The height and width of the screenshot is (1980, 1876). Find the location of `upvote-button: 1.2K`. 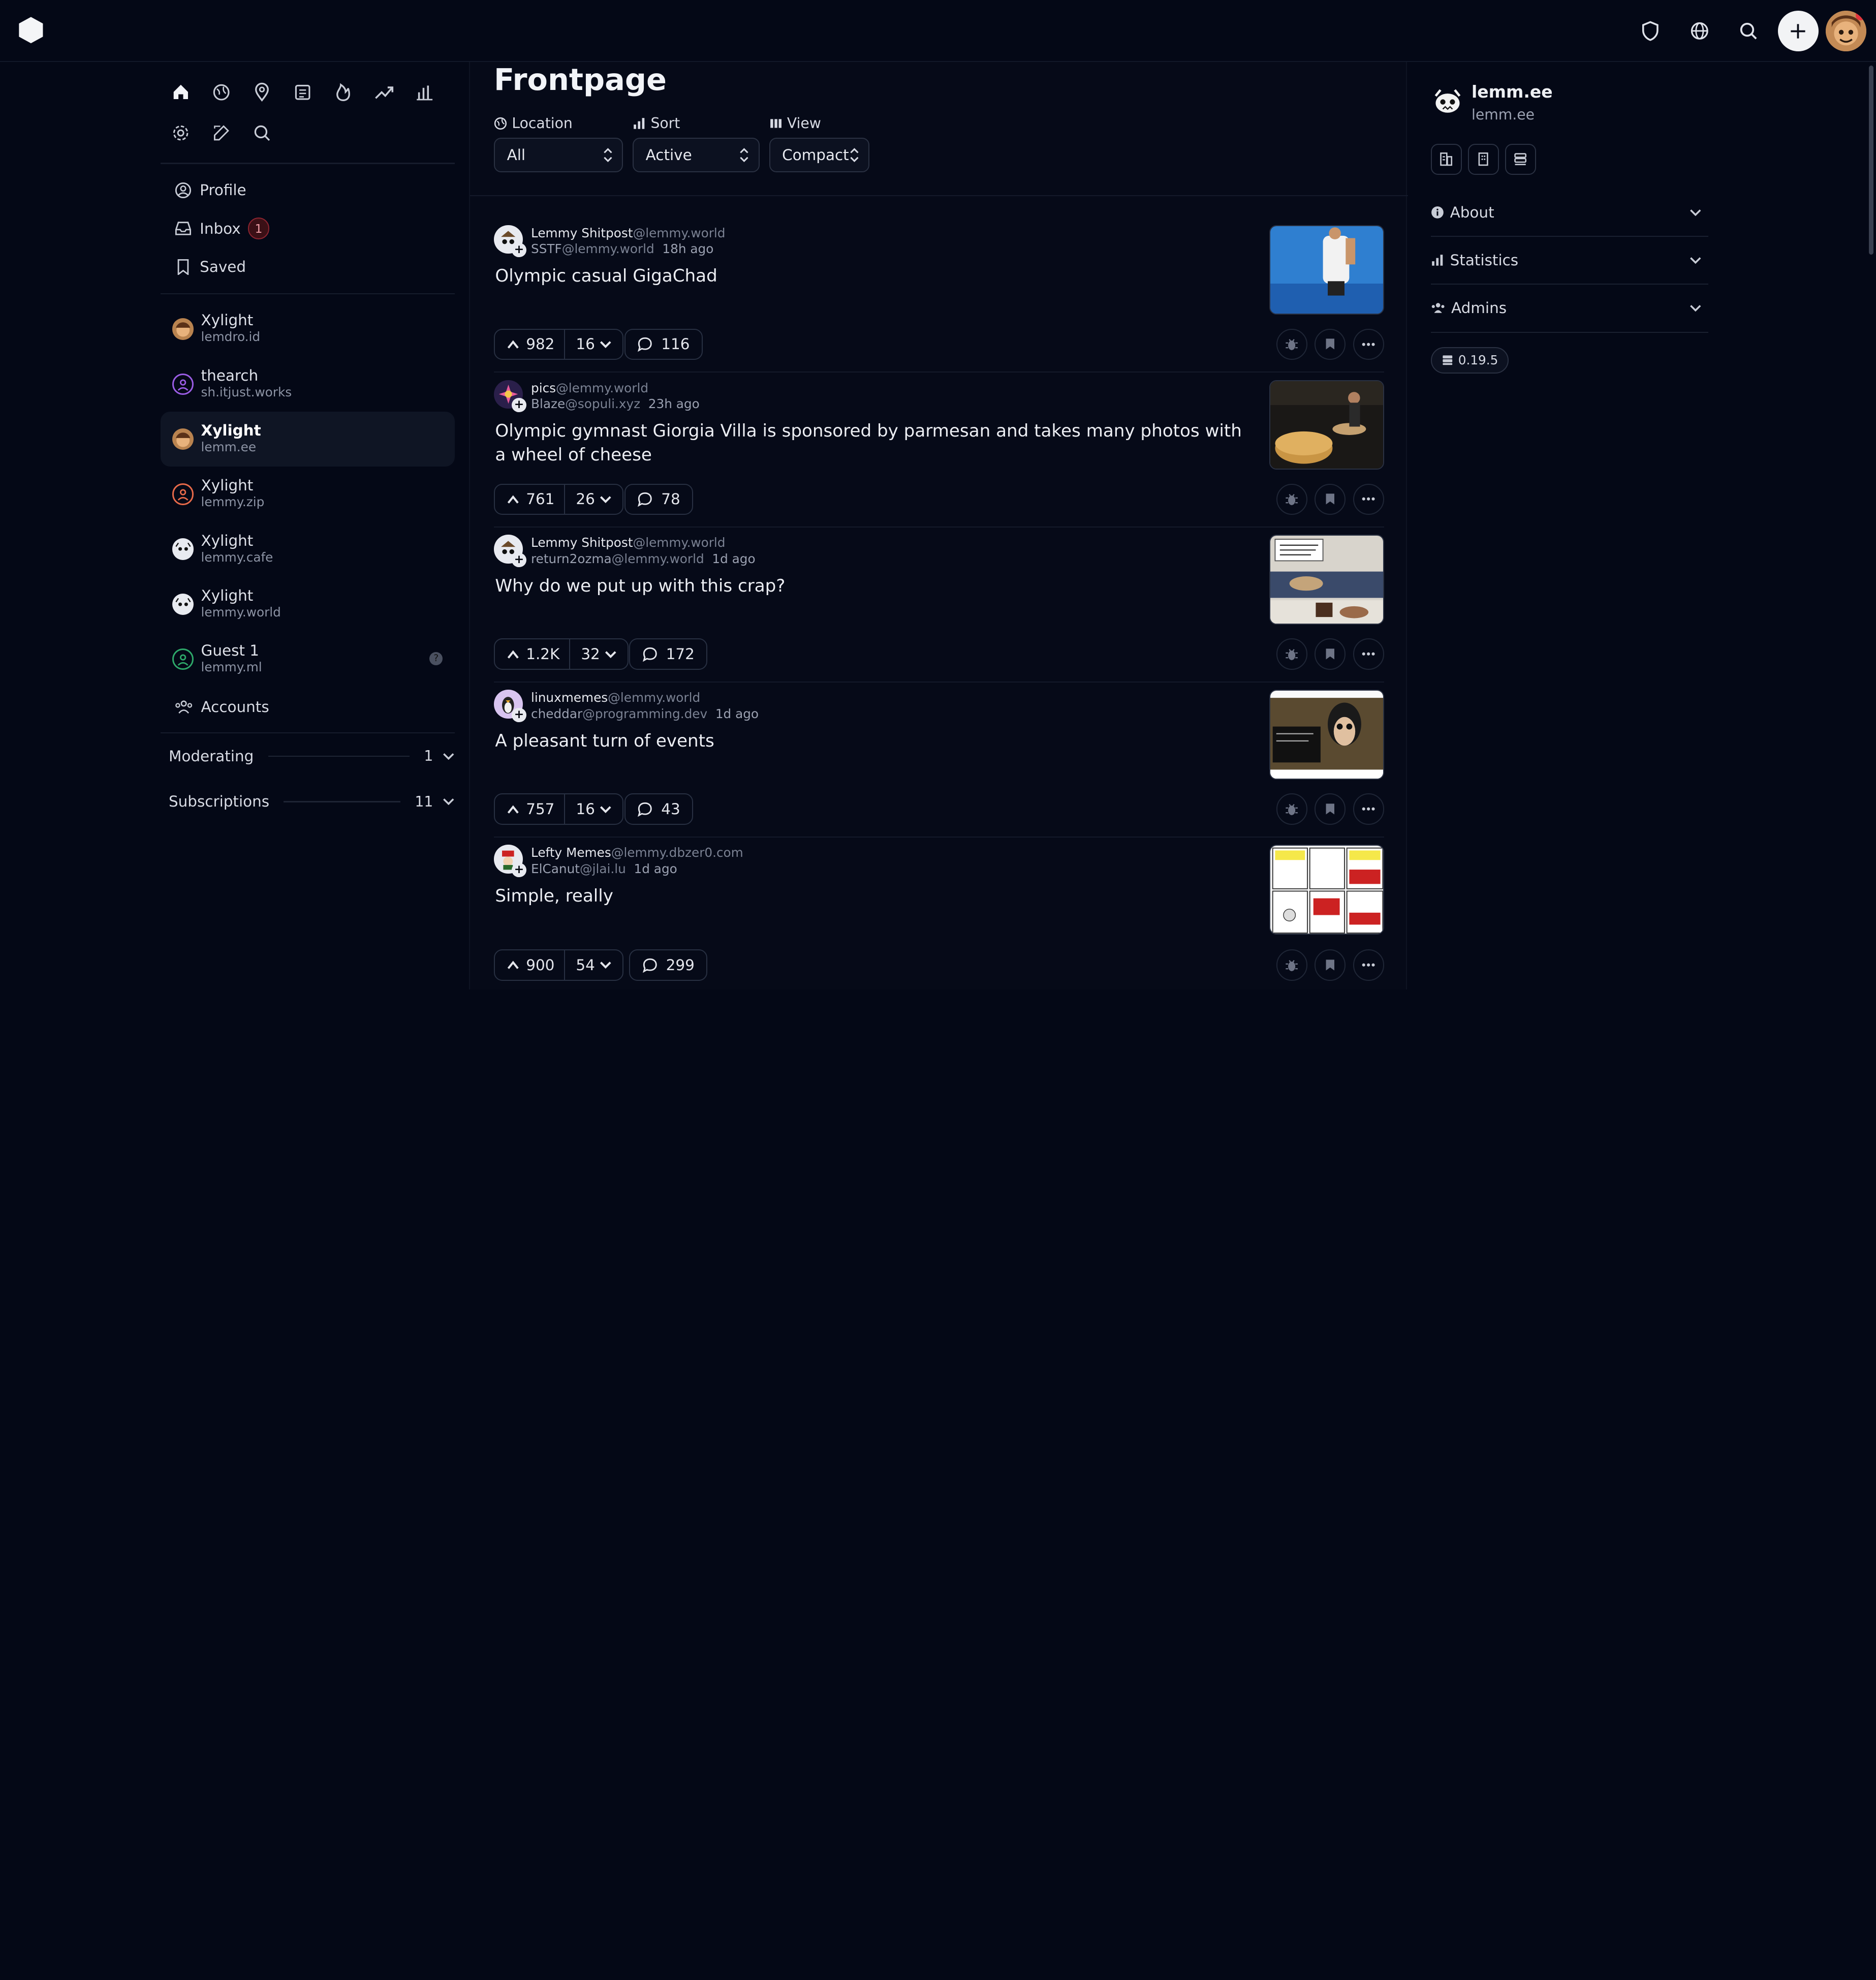

upvote-button: 1.2K is located at coordinates (533, 654).